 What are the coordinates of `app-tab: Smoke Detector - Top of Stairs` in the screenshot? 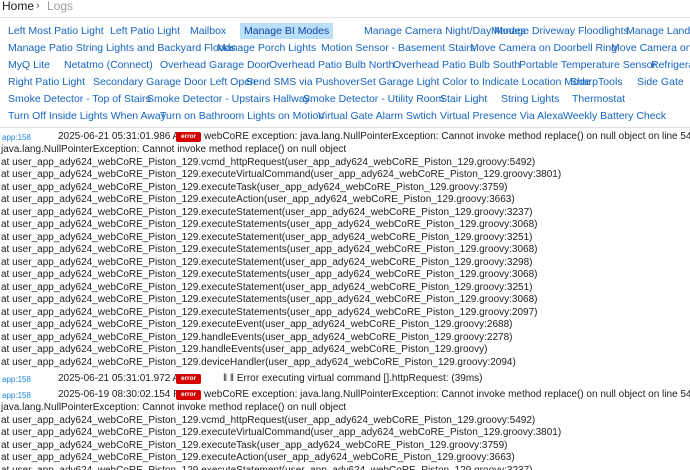 It's located at (79, 99).